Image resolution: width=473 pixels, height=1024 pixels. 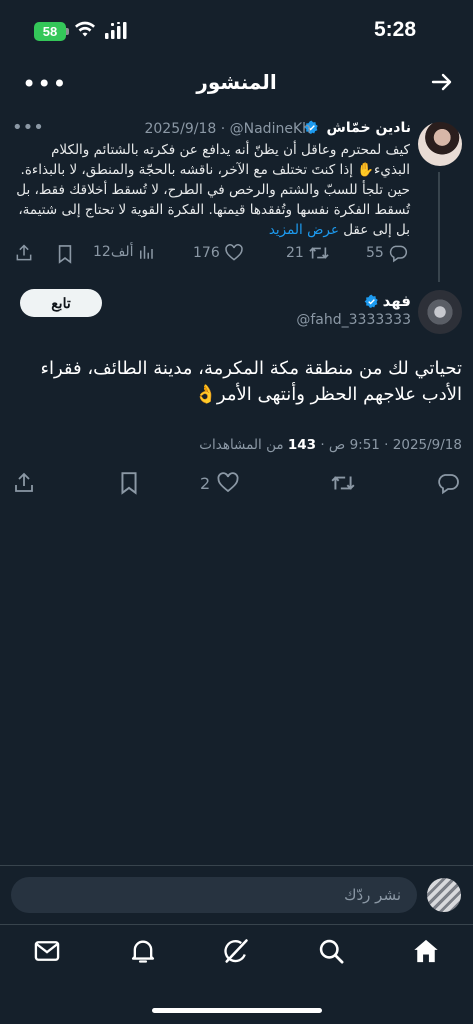 What do you see at coordinates (67, 31) in the screenshot?
I see `battery-tip` at bounding box center [67, 31].